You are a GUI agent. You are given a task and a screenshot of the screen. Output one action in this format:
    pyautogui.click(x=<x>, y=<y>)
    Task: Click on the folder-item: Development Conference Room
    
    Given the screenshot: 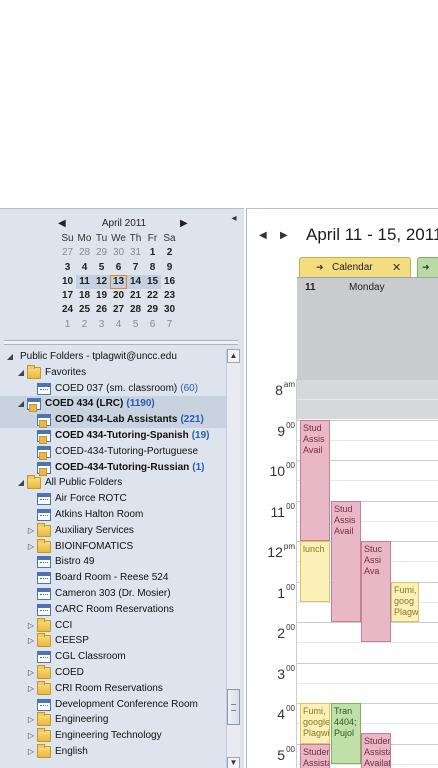 What is the action you would take?
    pyautogui.click(x=113, y=705)
    